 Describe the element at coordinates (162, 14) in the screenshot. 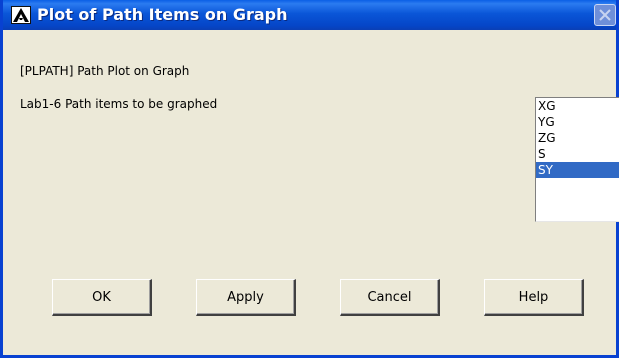

I see `window-title: Plot of Path Items on Graph` at that location.